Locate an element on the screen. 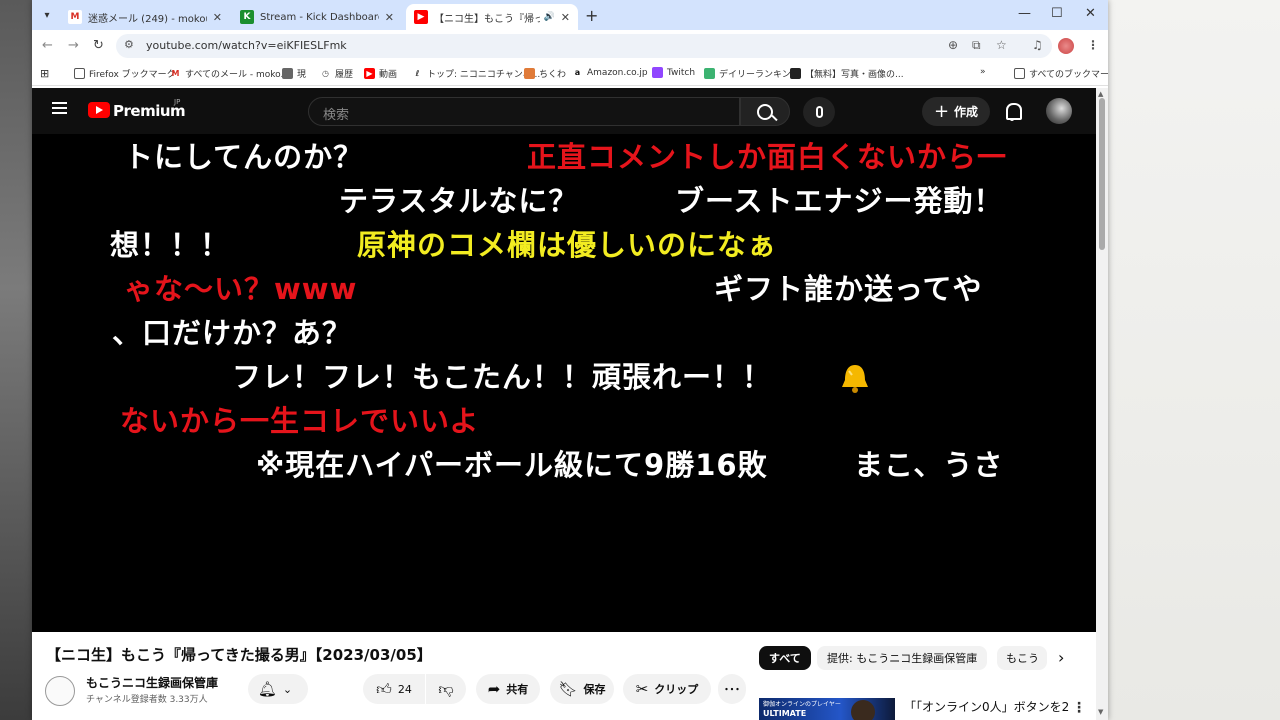 Image resolution: width=1280 pixels, height=720 pixels. thumbnail-caption: 御伽オンラインのプレイヤー is located at coordinates (802, 704).